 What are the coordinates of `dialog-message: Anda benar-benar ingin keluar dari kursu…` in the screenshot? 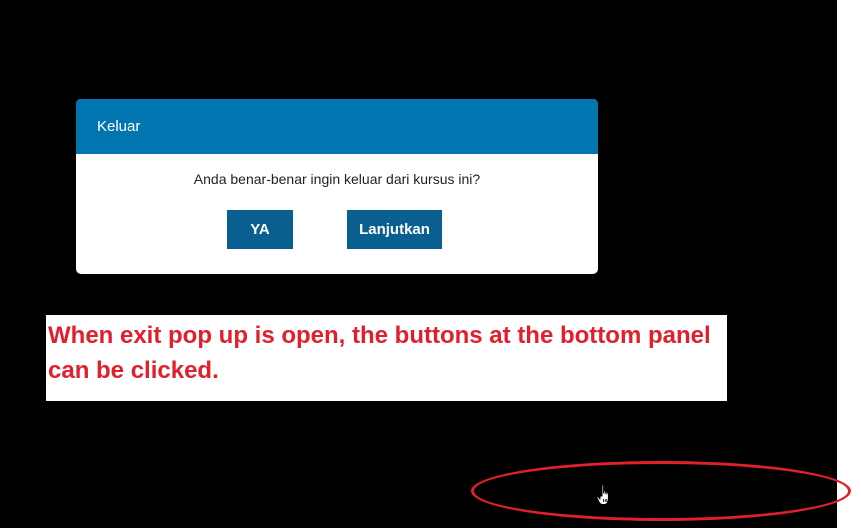 It's located at (337, 179).